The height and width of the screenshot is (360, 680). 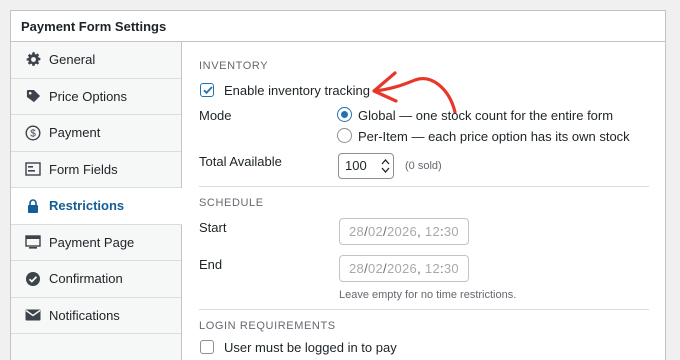 What do you see at coordinates (88, 96) in the screenshot?
I see `sidebar-item-label: Price Options` at bounding box center [88, 96].